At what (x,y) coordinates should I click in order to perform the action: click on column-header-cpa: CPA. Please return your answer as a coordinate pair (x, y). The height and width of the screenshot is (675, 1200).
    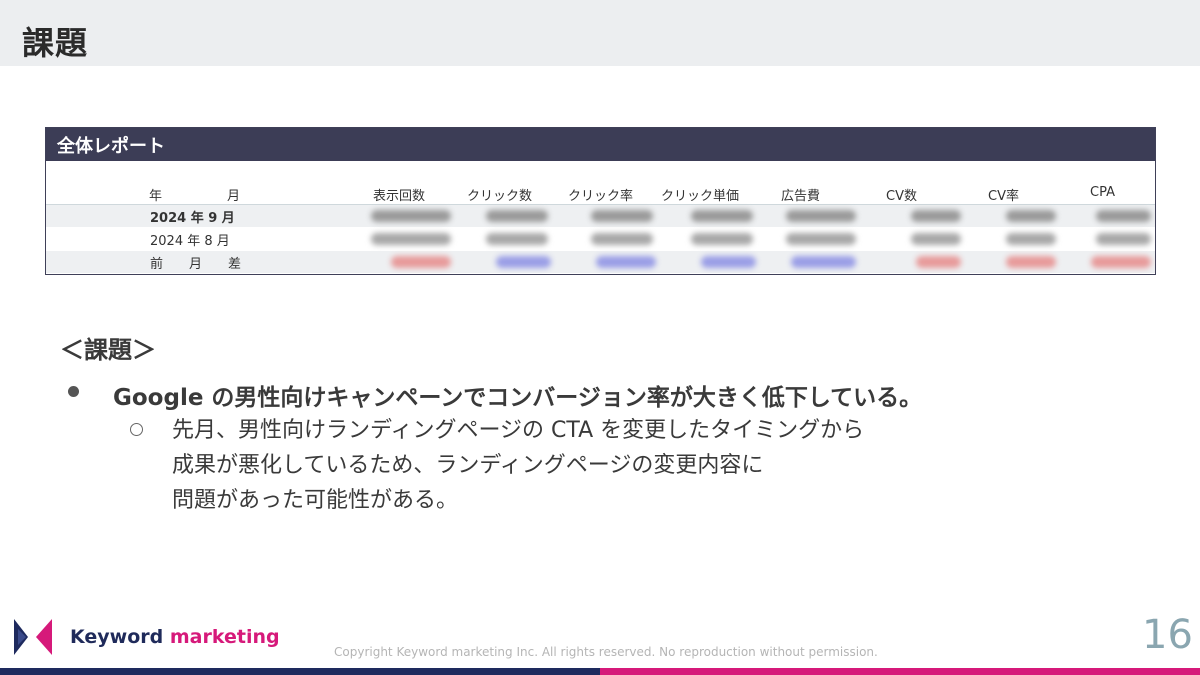
    Looking at the image, I should click on (1102, 192).